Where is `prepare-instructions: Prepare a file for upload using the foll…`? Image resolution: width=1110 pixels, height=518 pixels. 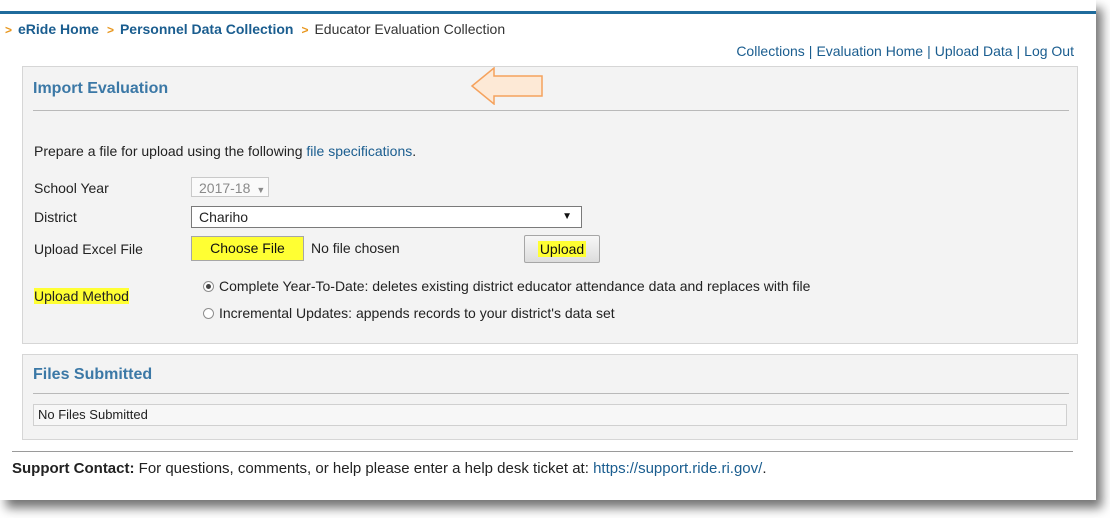
prepare-instructions: Prepare a file for upload using the foll… is located at coordinates (225, 151).